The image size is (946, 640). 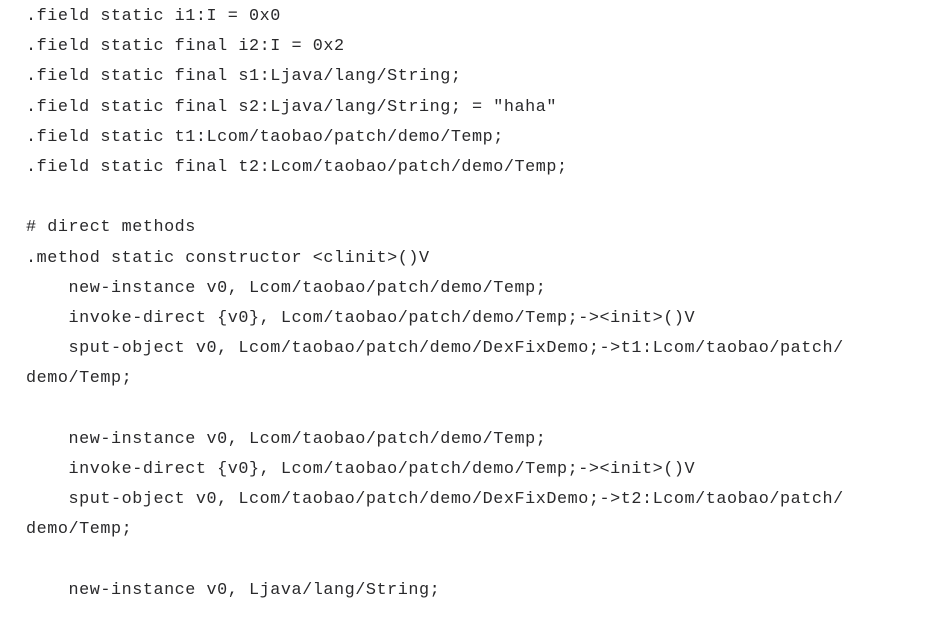 I want to click on code-line: .field static i1:I = 0x0, so click(x=153, y=16).